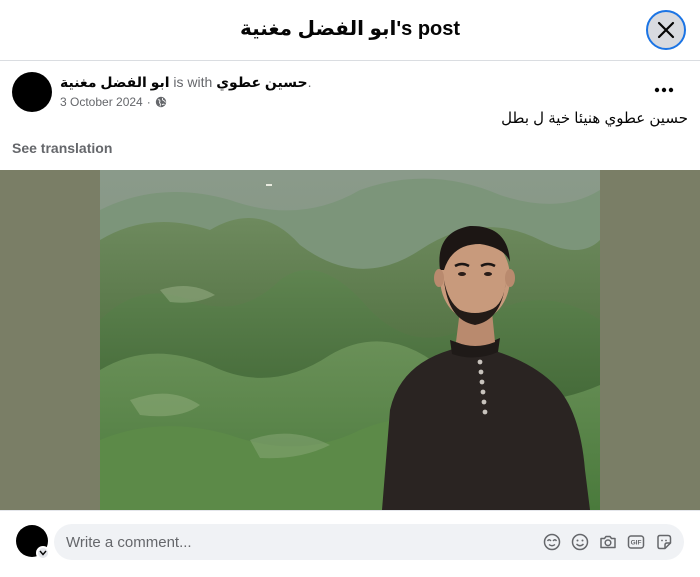 Image resolution: width=700 pixels, height=577 pixels. Describe the element at coordinates (161, 102) in the screenshot. I see `globe-icon` at that location.